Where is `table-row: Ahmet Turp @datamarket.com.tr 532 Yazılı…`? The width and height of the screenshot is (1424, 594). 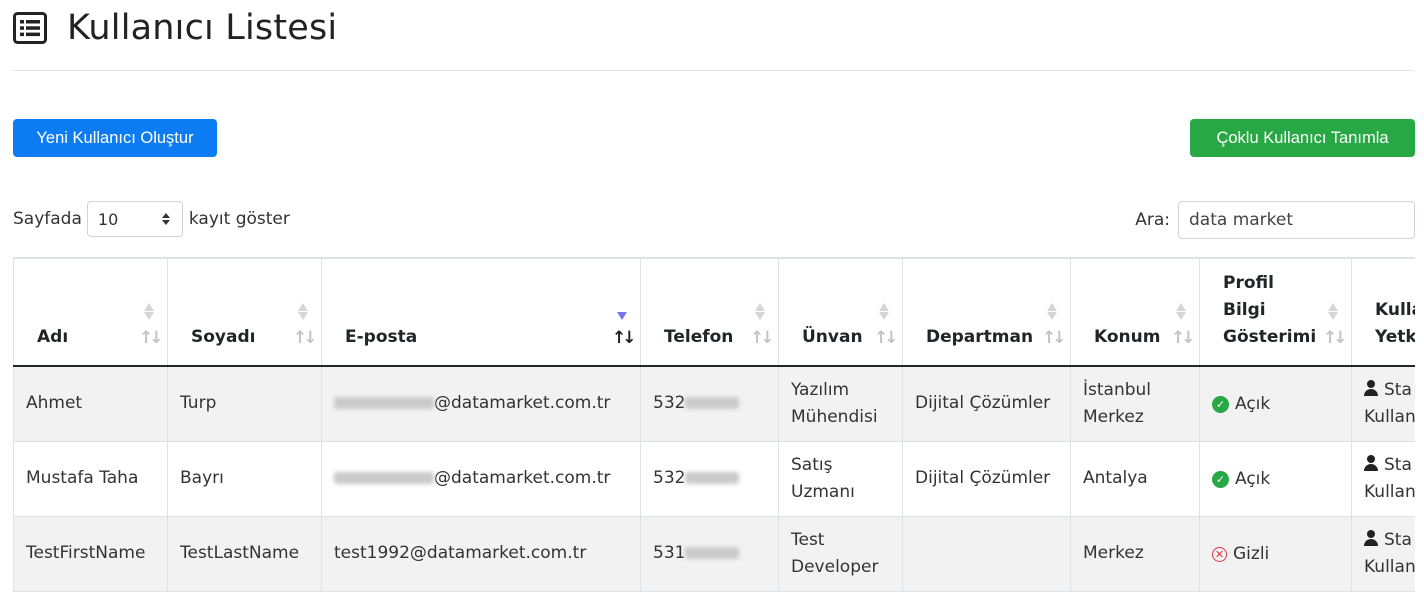 table-row: Ahmet Turp @datamarket.com.tr 532 Yazılı… is located at coordinates (714, 404).